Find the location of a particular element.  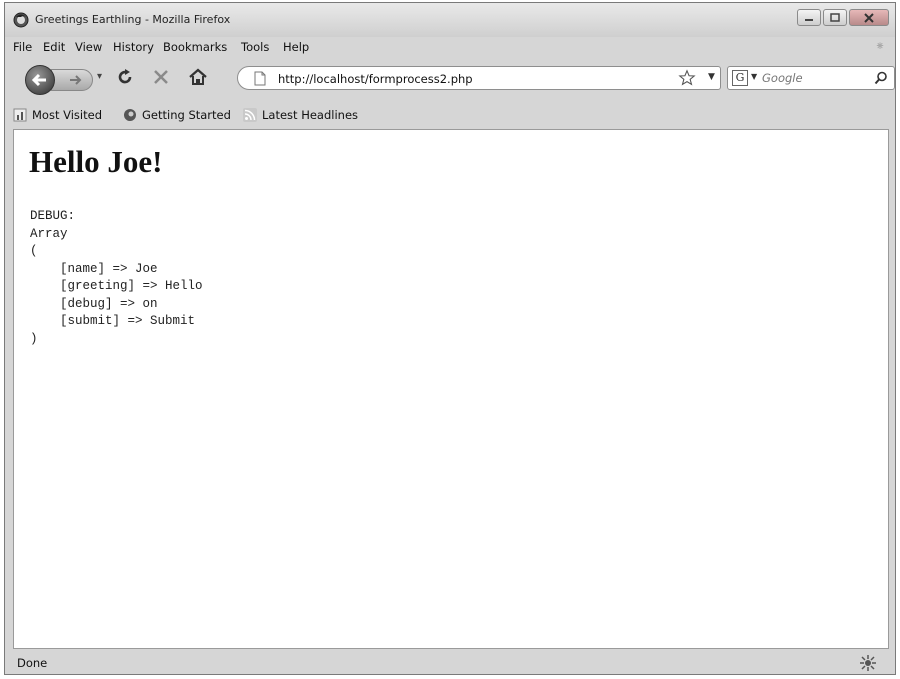

bookmark-getting-started: Getting Started is located at coordinates (177, 115).